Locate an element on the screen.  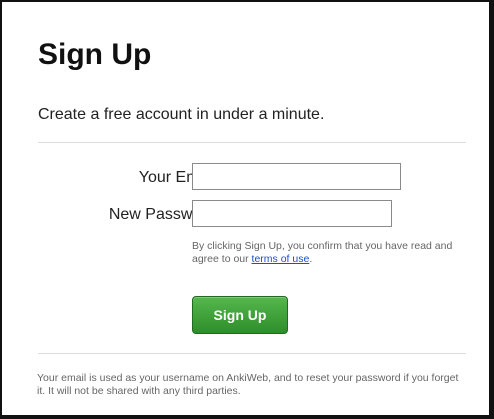
divider-bottom is located at coordinates (252, 353).